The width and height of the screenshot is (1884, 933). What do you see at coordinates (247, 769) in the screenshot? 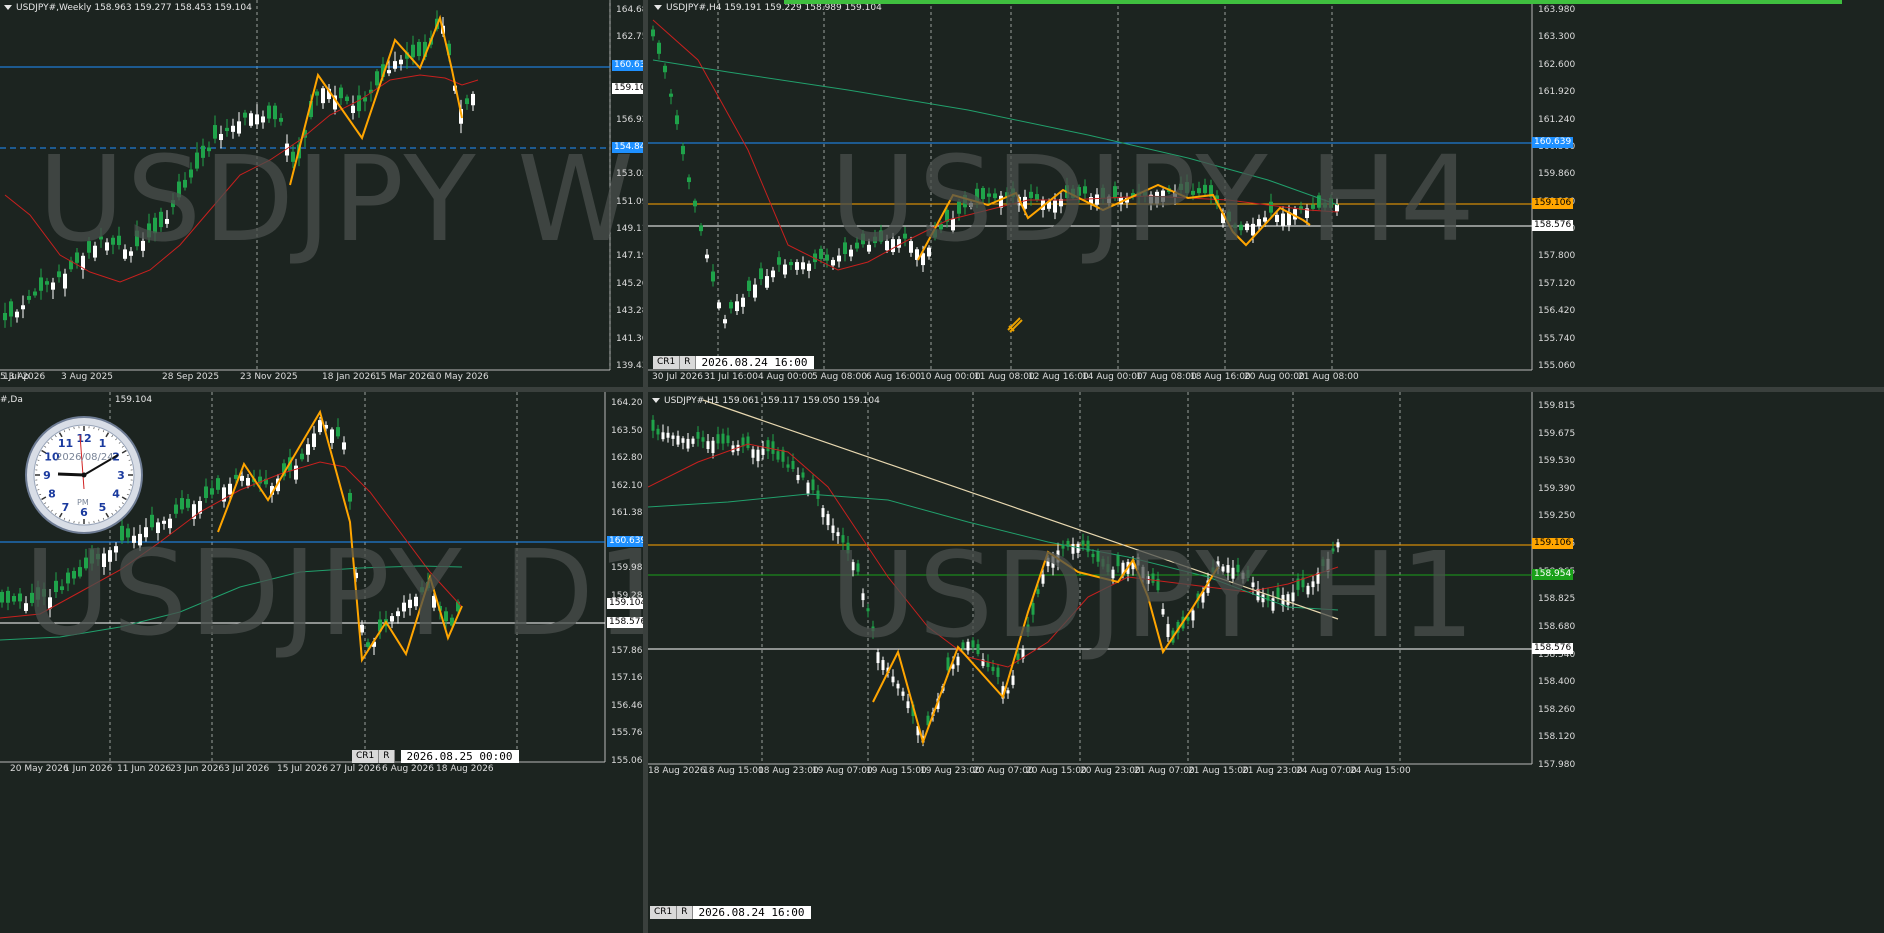
I see `time-tick-label: 3 Jul 2026` at bounding box center [247, 769].